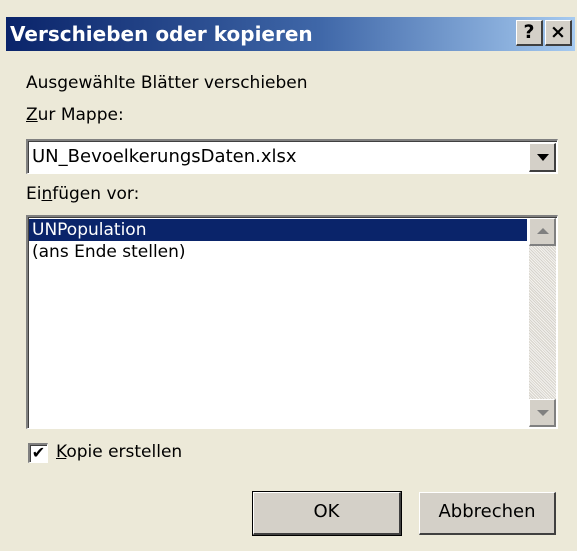  I want to click on dialog-title: Verschieben oder kopieren, so click(161, 34).